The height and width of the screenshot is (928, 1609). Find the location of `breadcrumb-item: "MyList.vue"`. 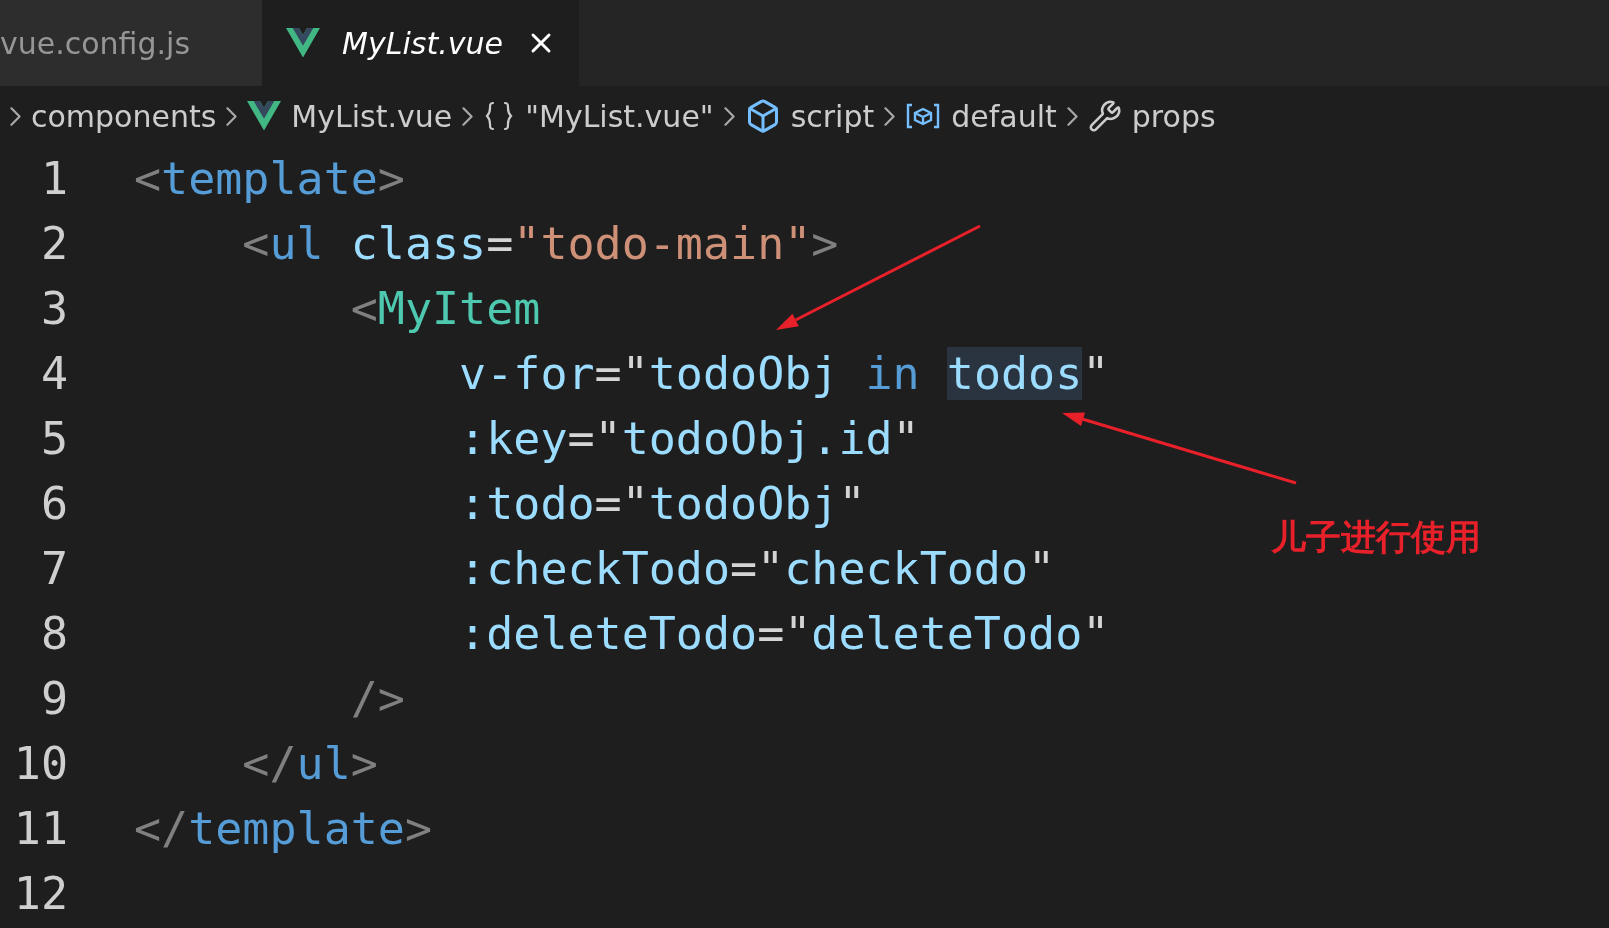

breadcrumb-item: "MyList.vue" is located at coordinates (619, 116).